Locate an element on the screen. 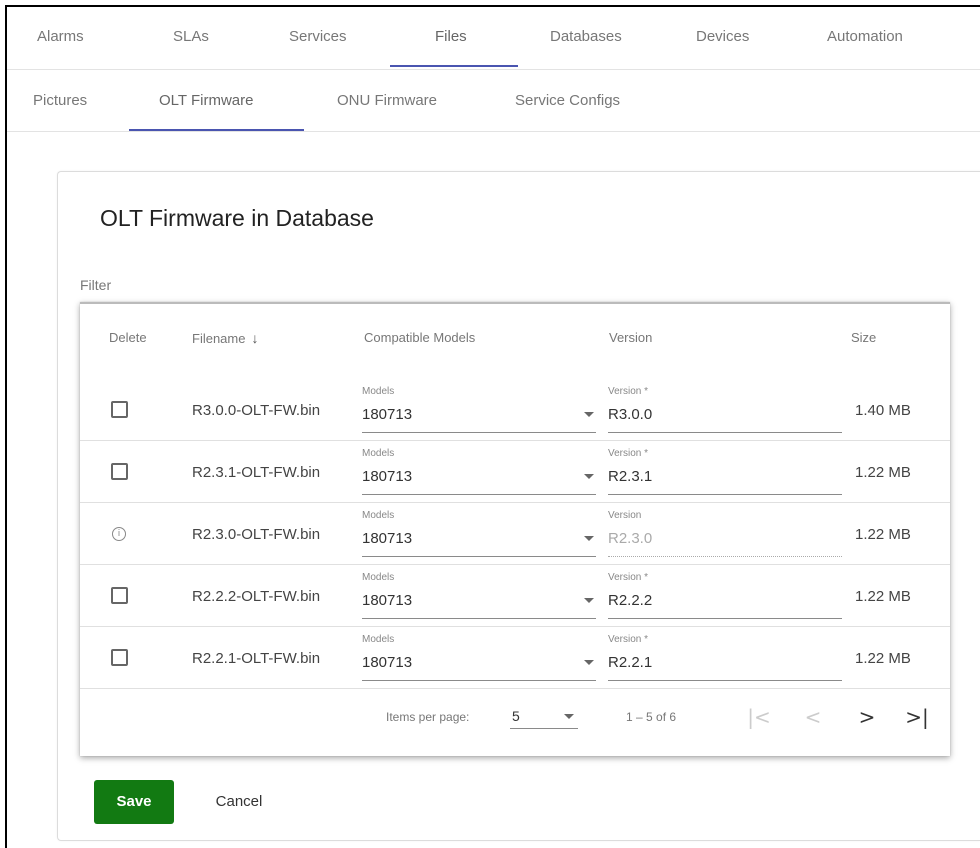  filter-label: Filter is located at coordinates (95, 285).